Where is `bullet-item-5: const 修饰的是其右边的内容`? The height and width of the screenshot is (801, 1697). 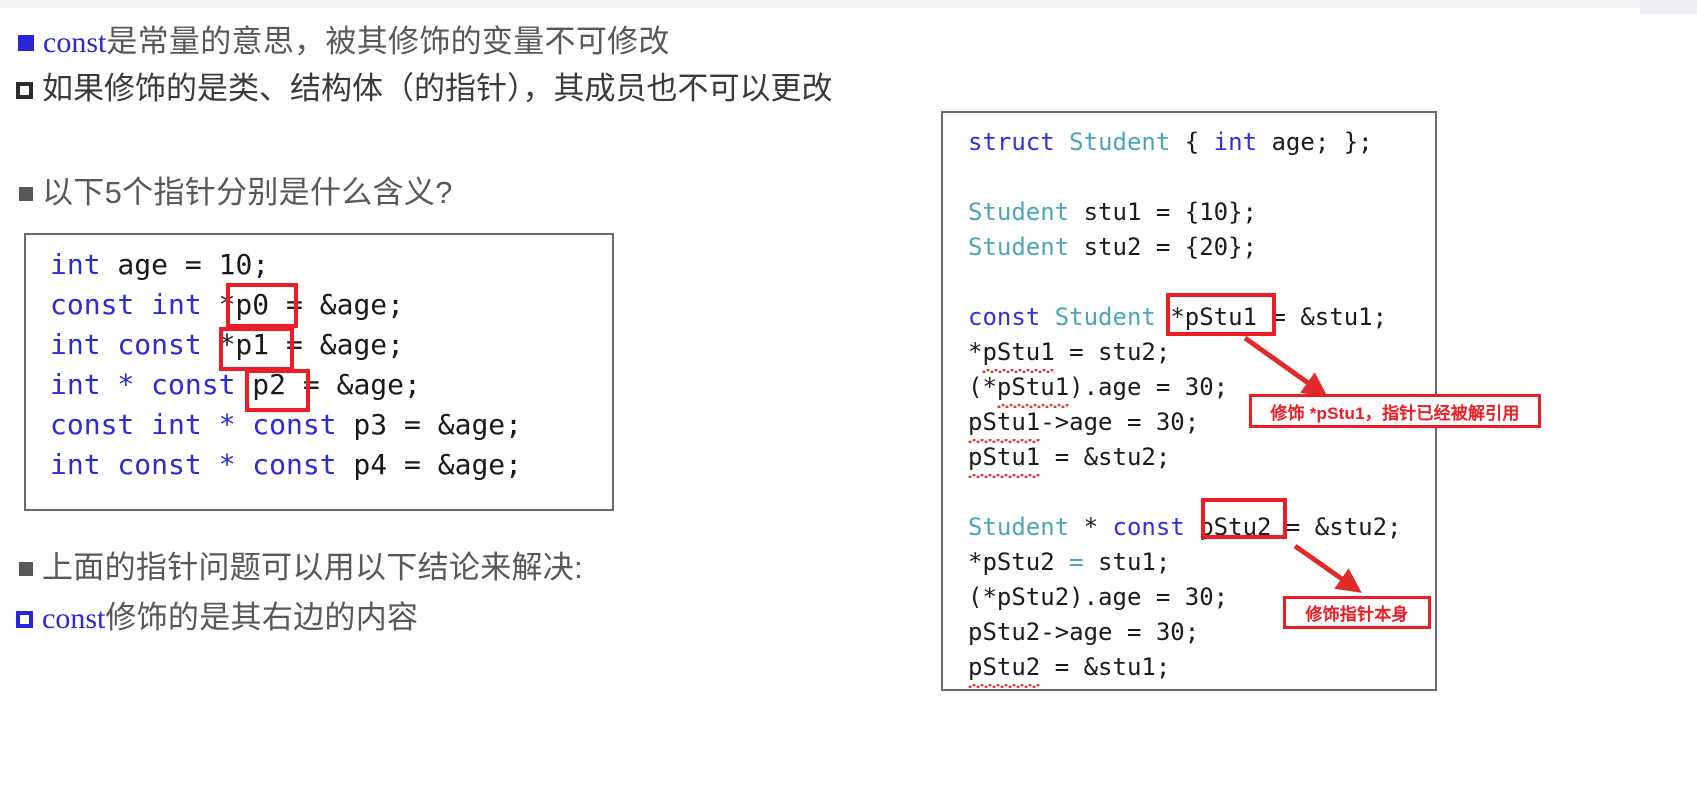 bullet-item-5: const 修饰的是其右边的内容 is located at coordinates (217, 614).